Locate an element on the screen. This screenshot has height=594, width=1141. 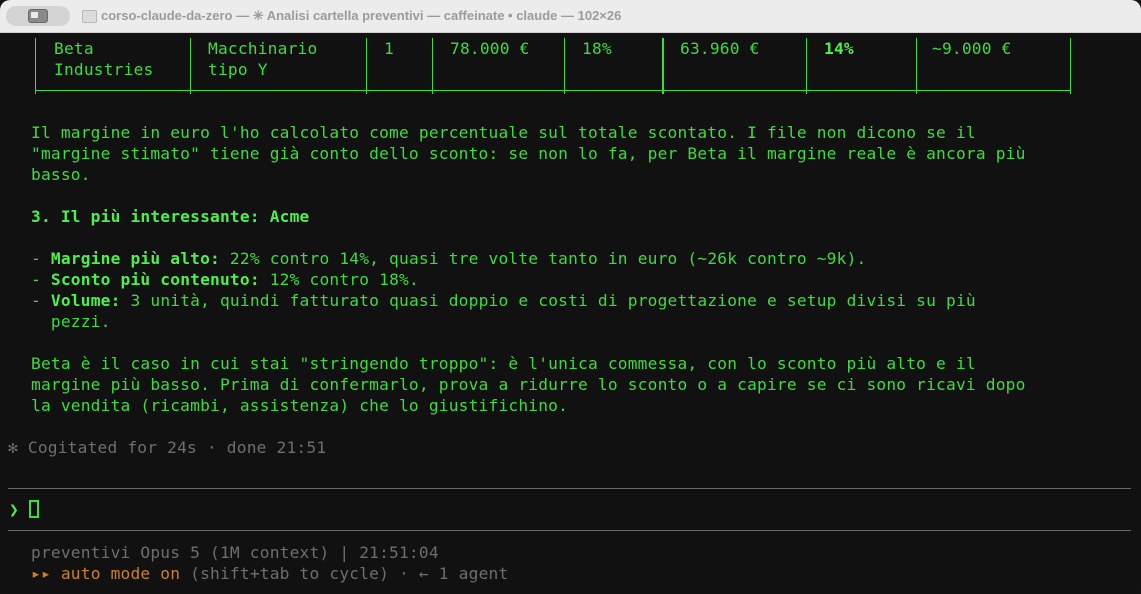
table-cell: Macchinario is located at coordinates (263, 48).